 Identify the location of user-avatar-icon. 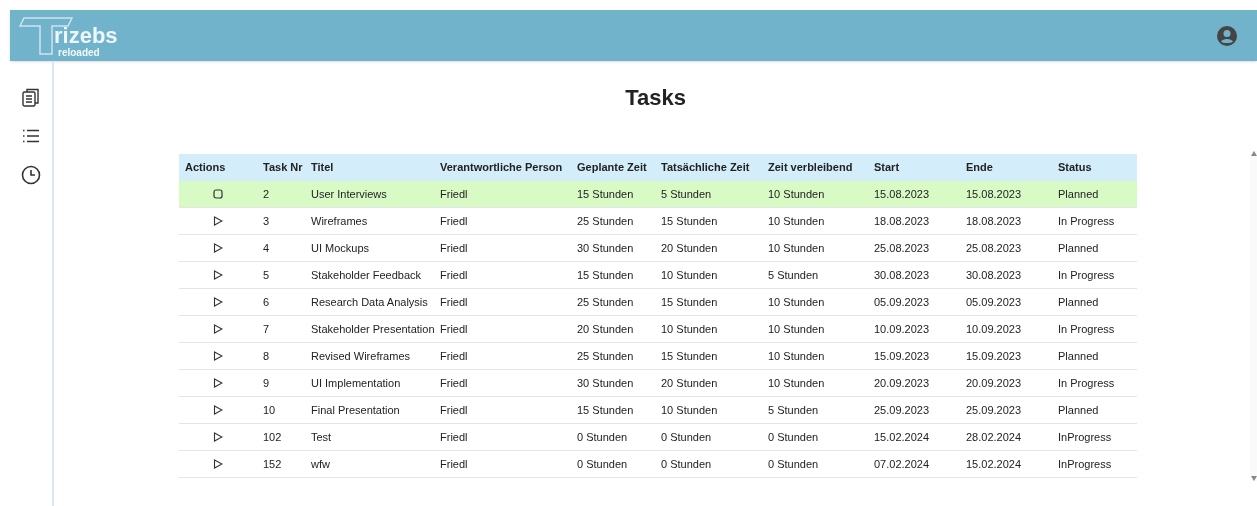
(1227, 35).